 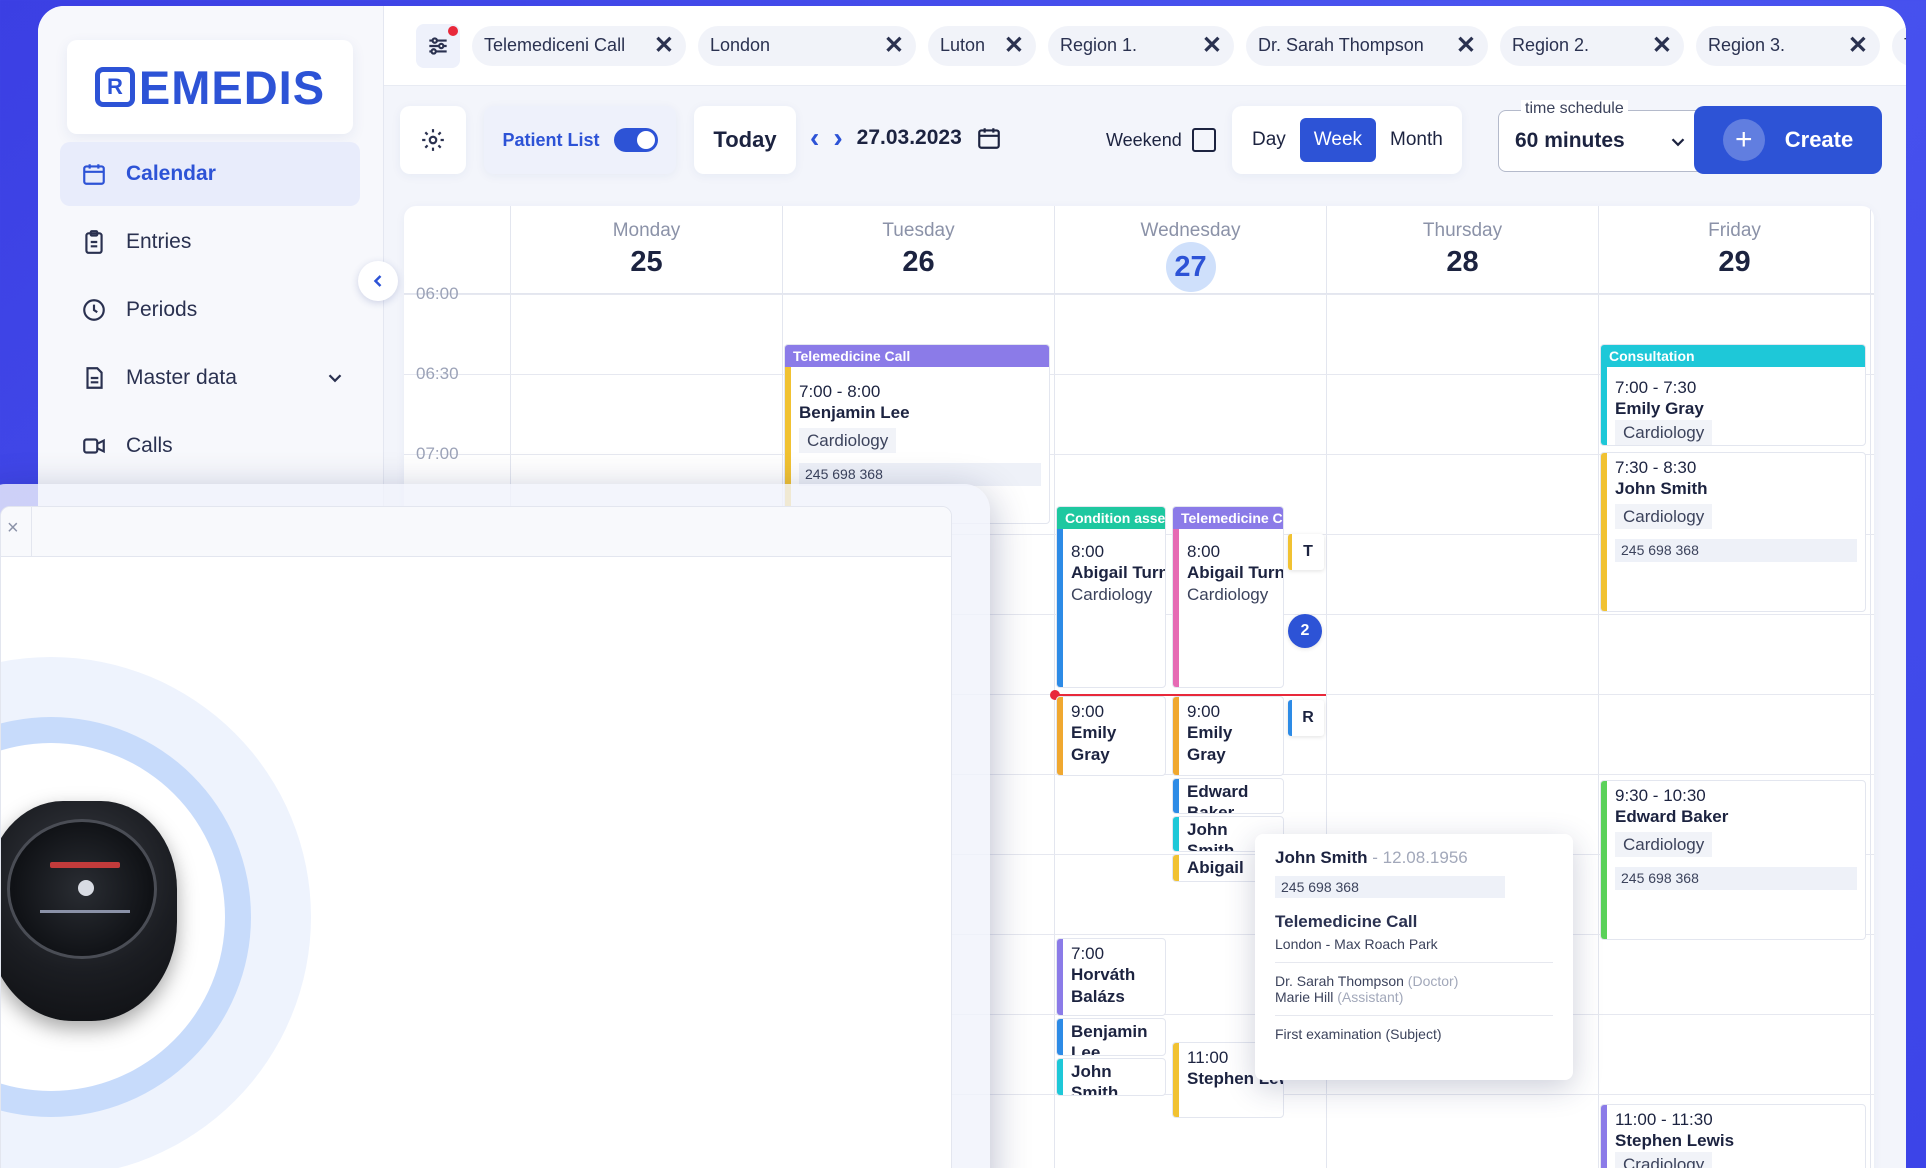 I want to click on filter-chip: Dr. Sarah Thompson ✕, so click(x=1367, y=45).